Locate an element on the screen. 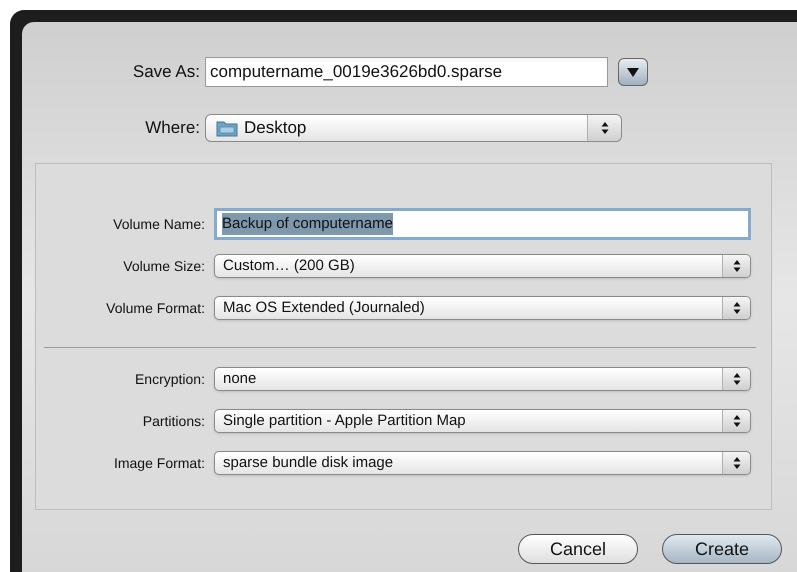 Image resolution: width=797 pixels, height=572 pixels. folder-icon is located at coordinates (227, 128).